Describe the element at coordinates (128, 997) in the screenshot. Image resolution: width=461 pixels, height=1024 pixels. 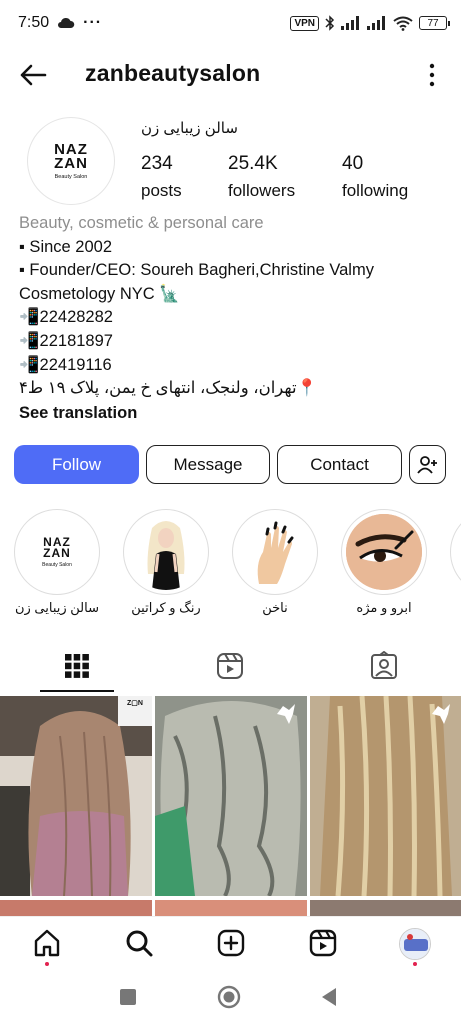
I see `recents-square-icon` at that location.